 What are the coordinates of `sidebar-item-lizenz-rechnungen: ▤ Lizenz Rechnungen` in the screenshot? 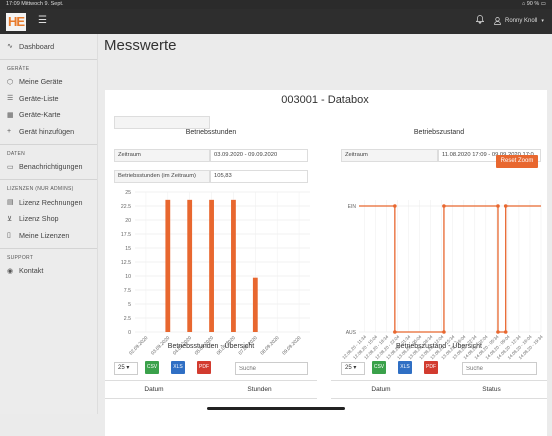 It's located at (48, 202).